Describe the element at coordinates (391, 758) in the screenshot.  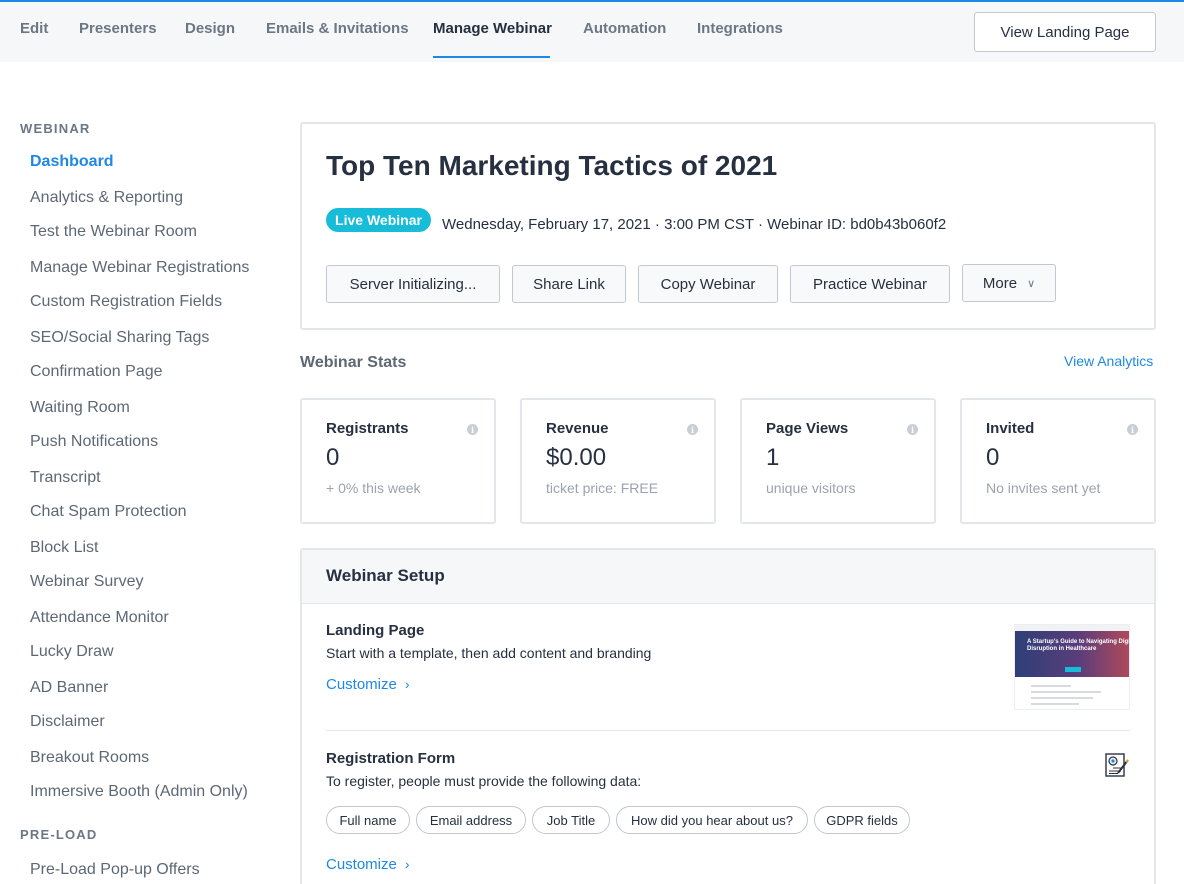
I see `registration-form-title: Registration Form` at that location.